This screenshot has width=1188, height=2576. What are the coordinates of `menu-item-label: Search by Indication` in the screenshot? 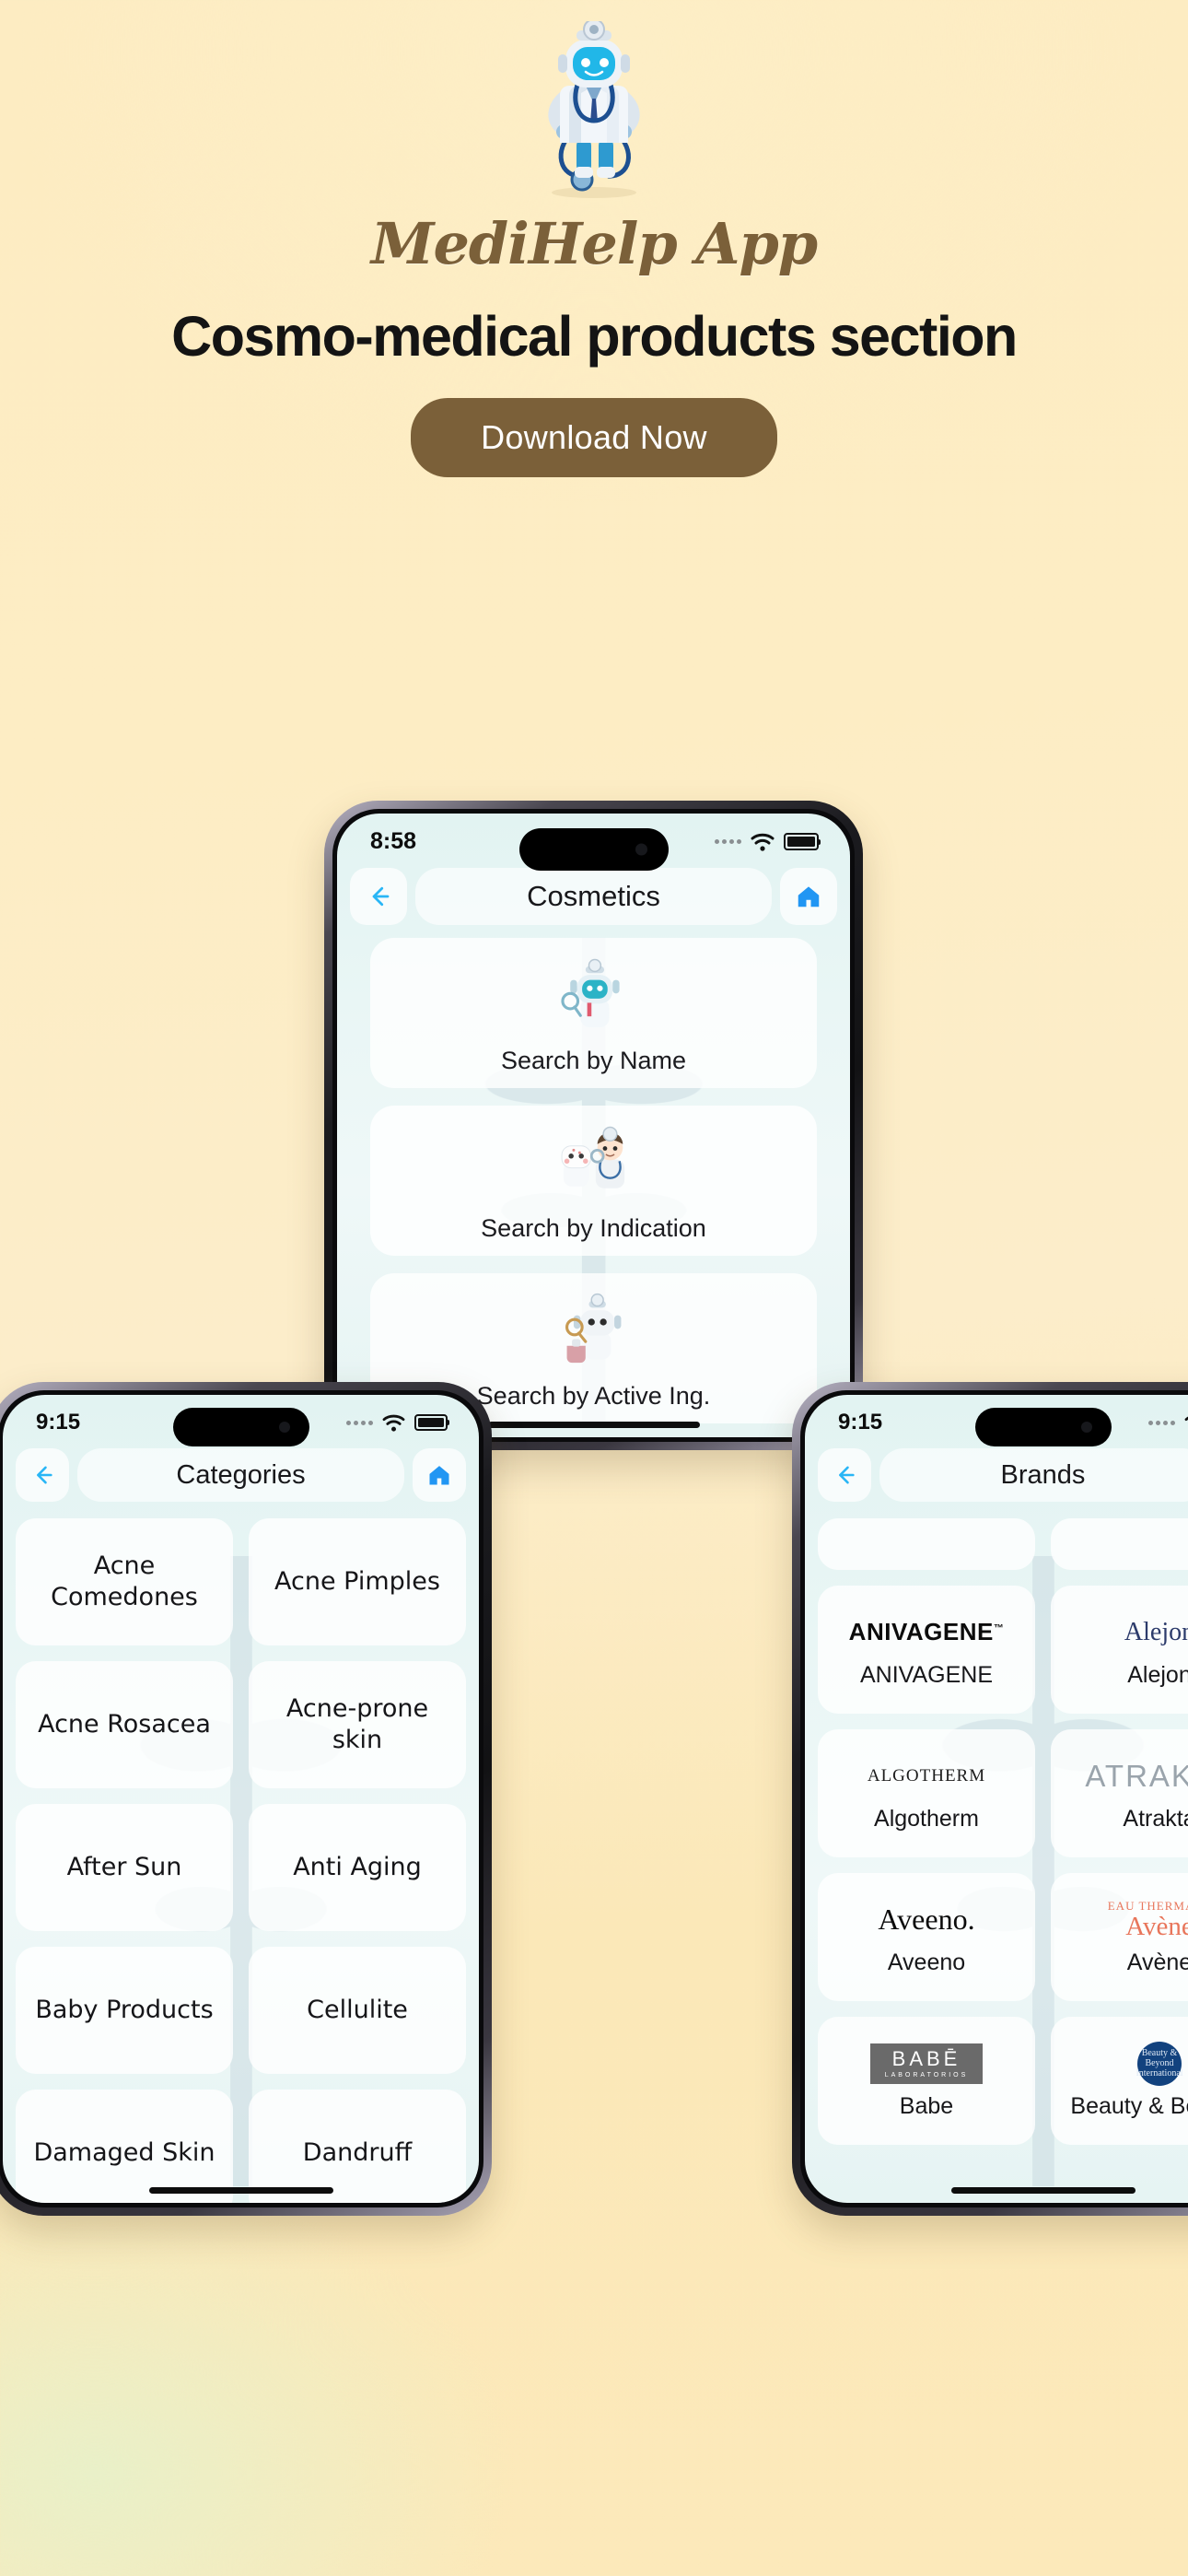 It's located at (593, 1228).